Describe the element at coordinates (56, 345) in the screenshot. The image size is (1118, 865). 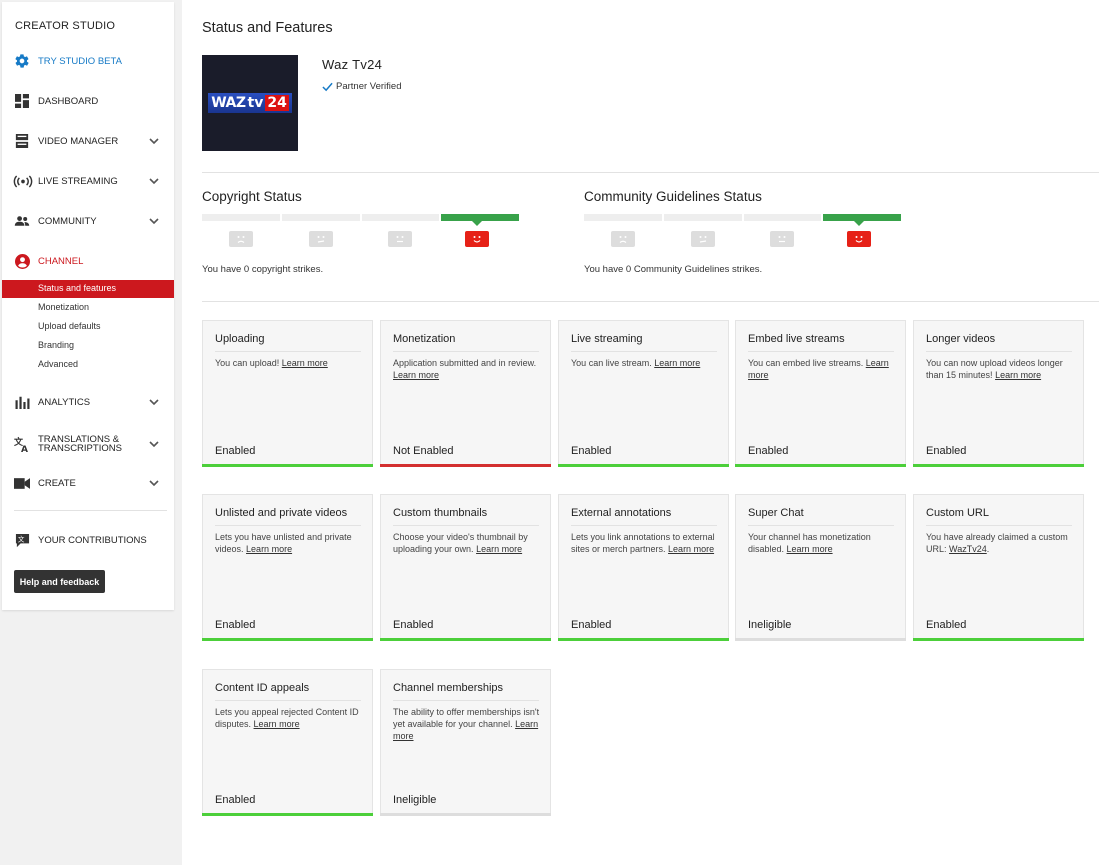
I see `sidebar-subitem-label: Branding` at that location.